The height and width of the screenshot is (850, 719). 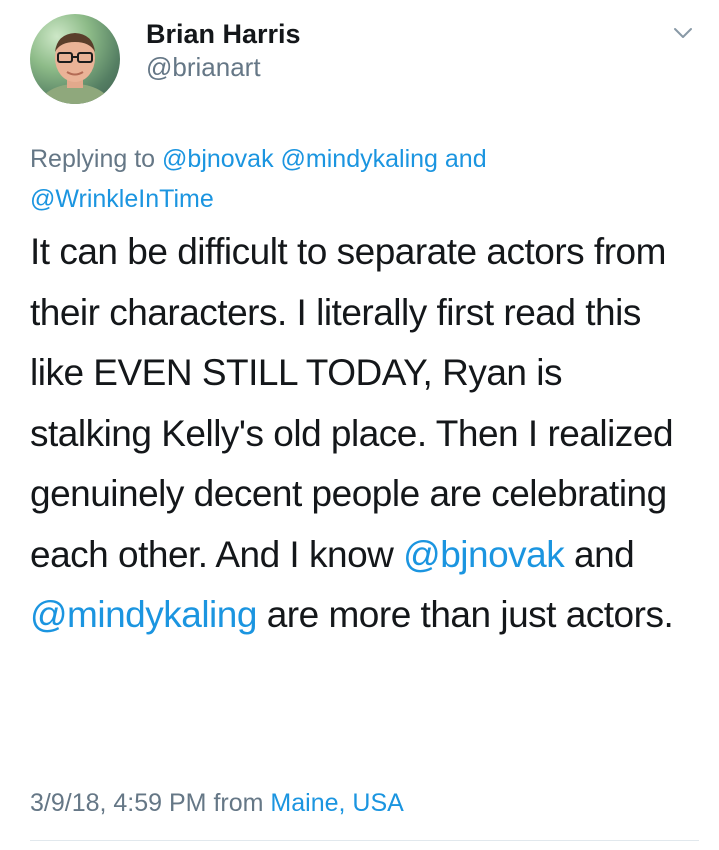 I want to click on from-label: from, so click(x=238, y=803).